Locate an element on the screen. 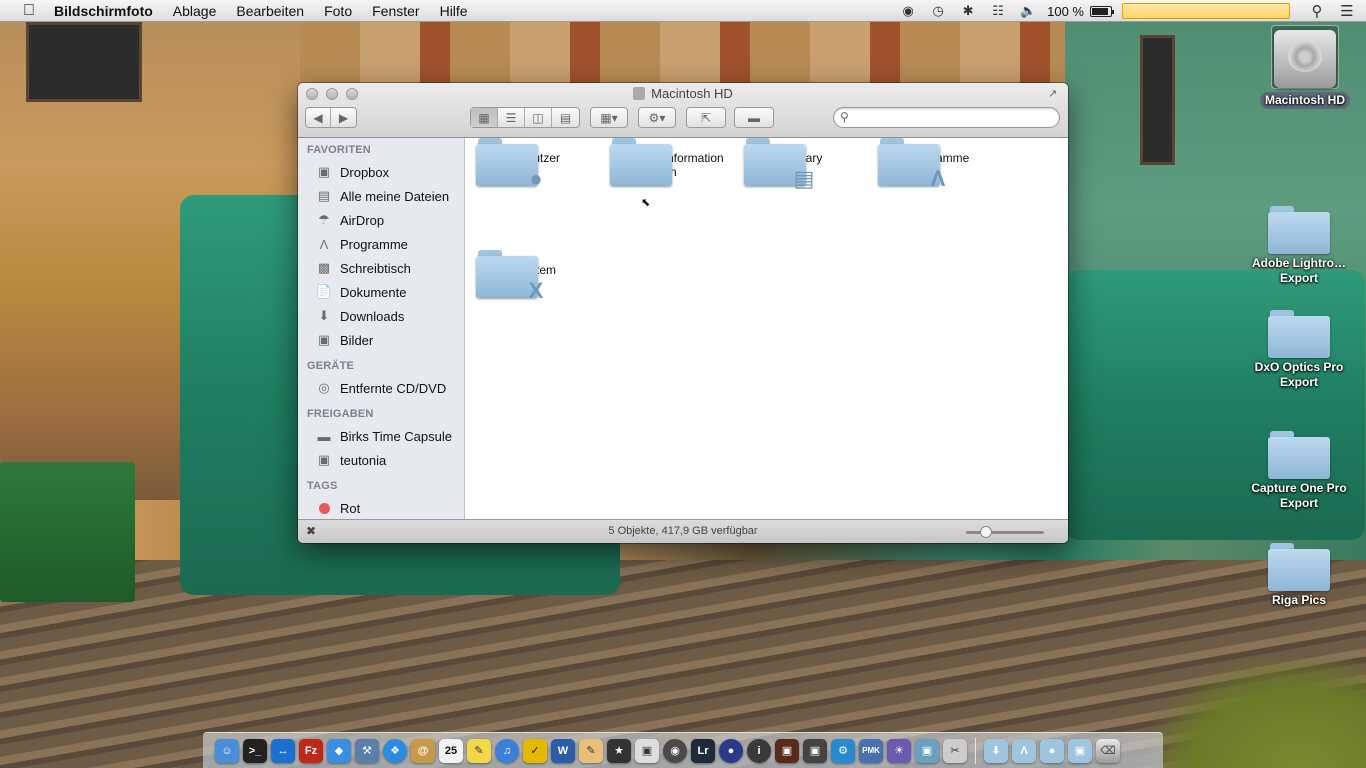 This screenshot has height=768, width=1366. folder-alias-icon is located at coordinates (1299, 567).